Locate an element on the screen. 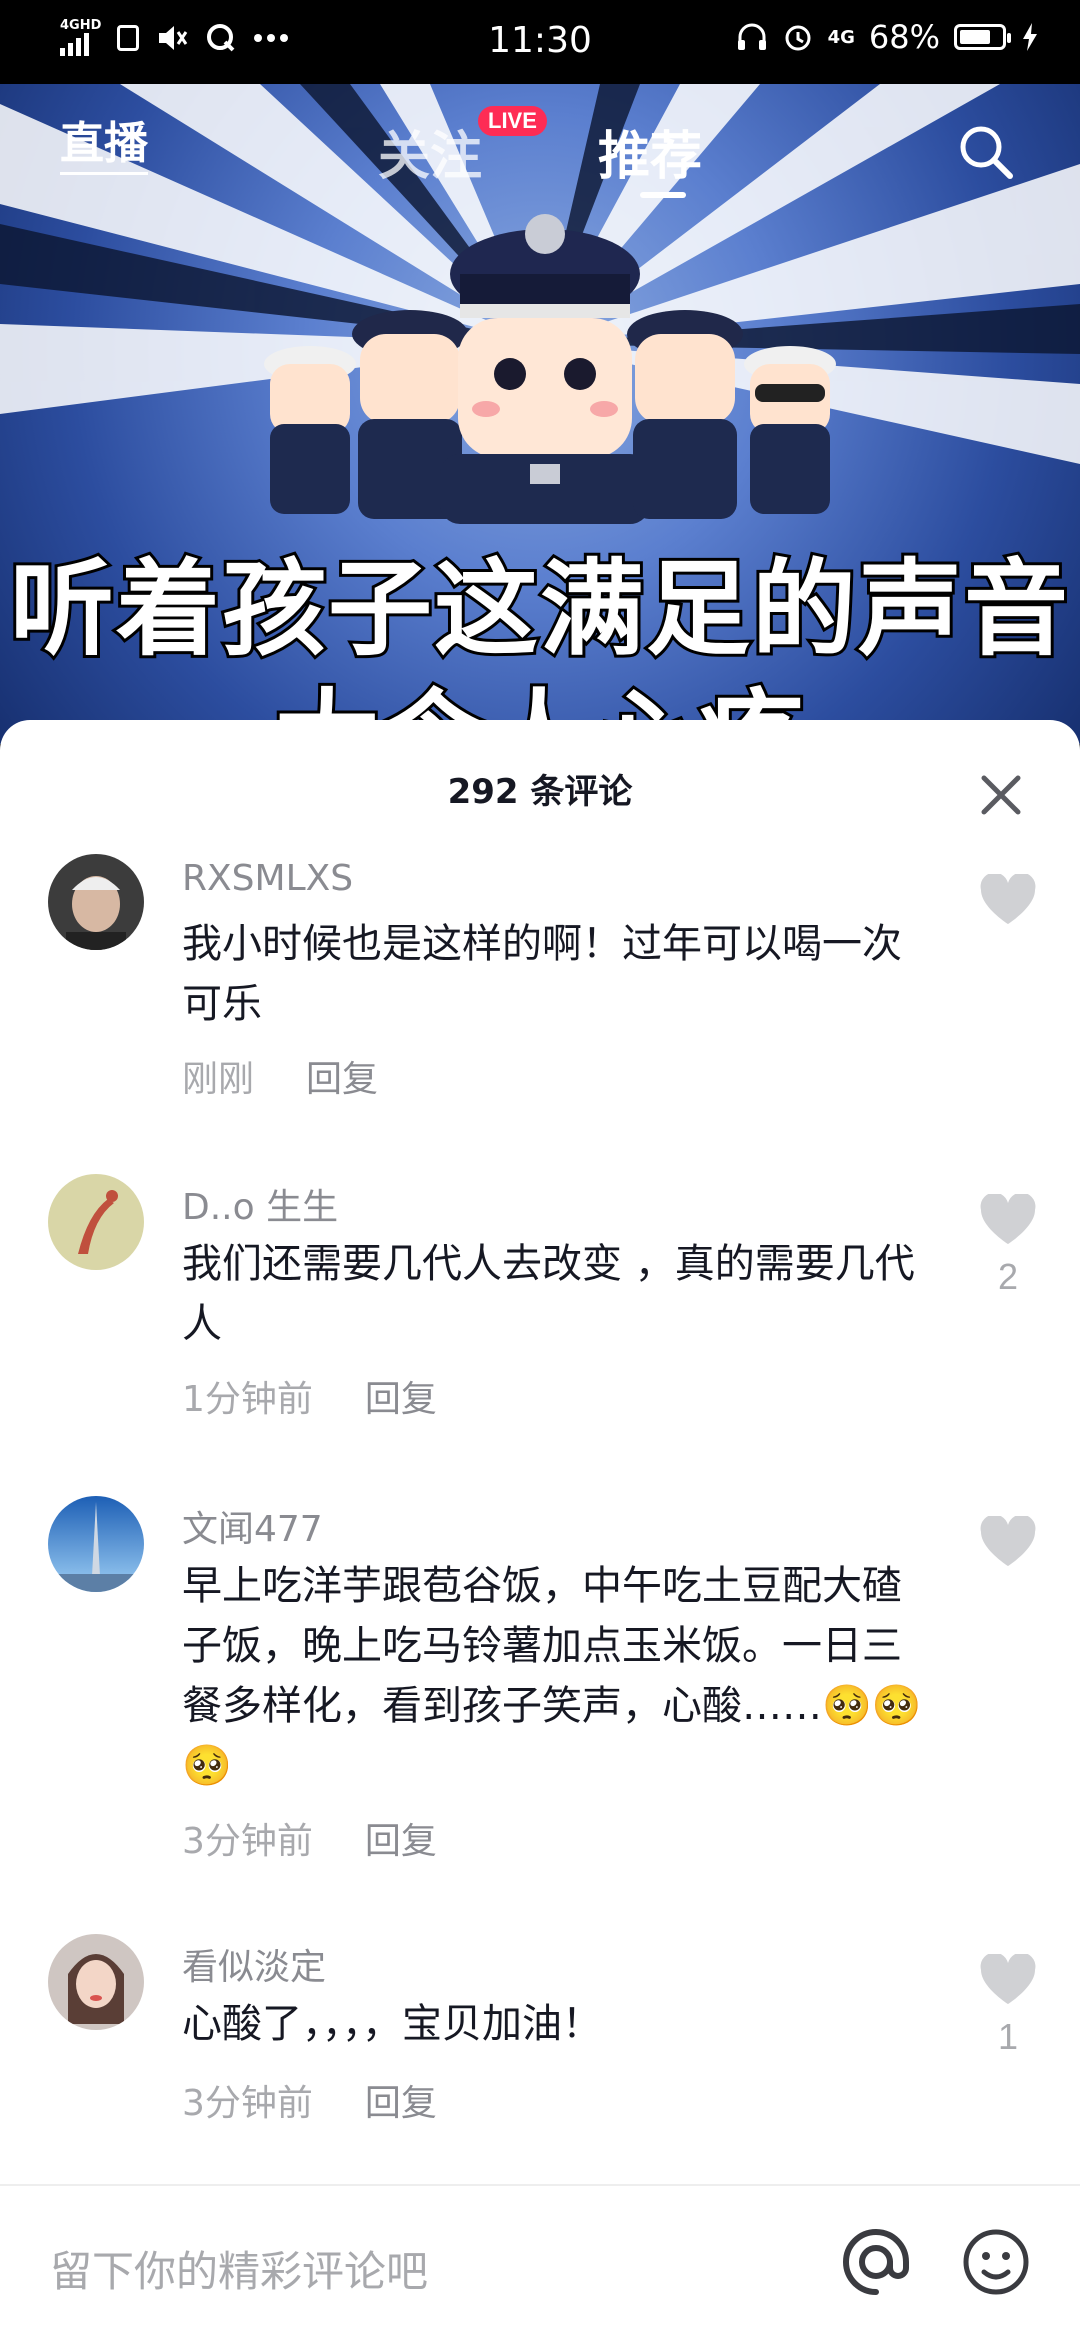  tab-recommend: 推荐 is located at coordinates (650, 151).